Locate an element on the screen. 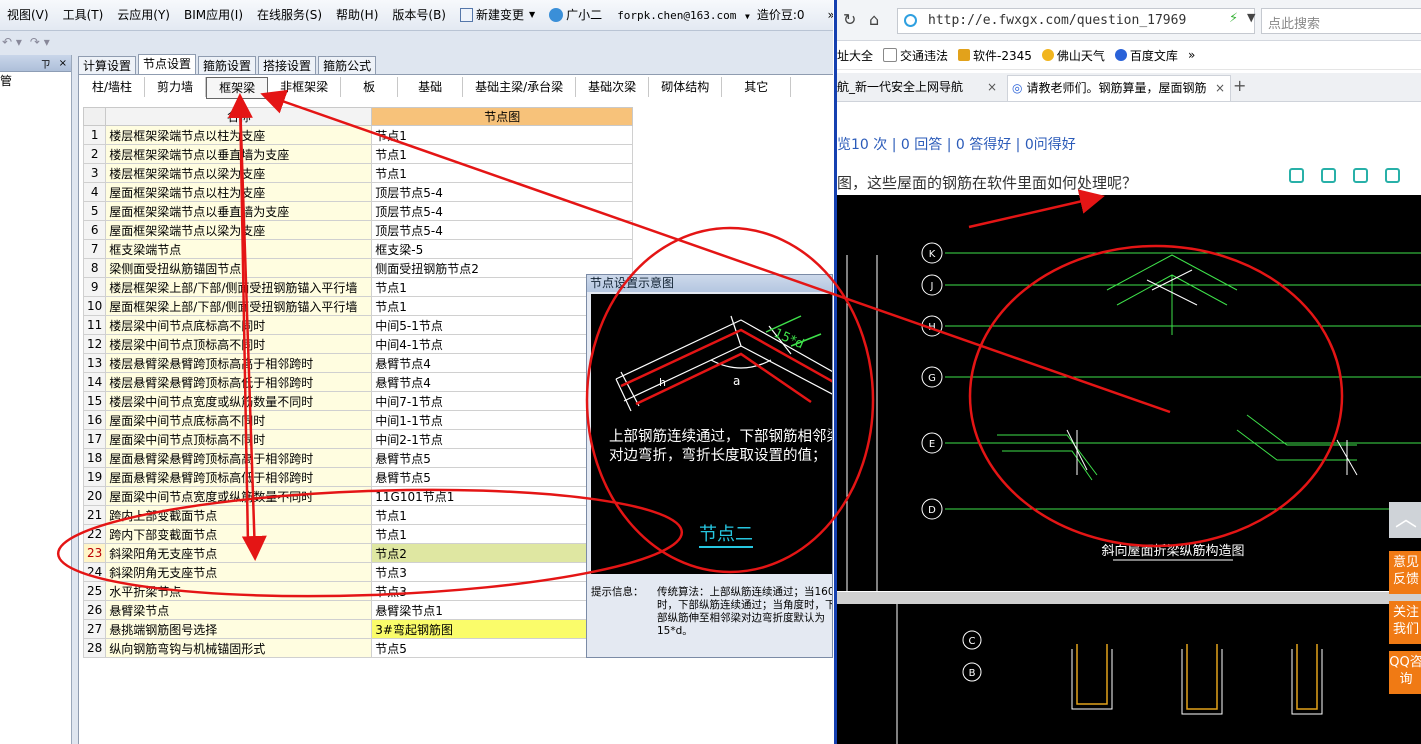 This screenshot has width=1421, height=744. bookmark-baidu-wenku: 百度文库 is located at coordinates (1146, 55).